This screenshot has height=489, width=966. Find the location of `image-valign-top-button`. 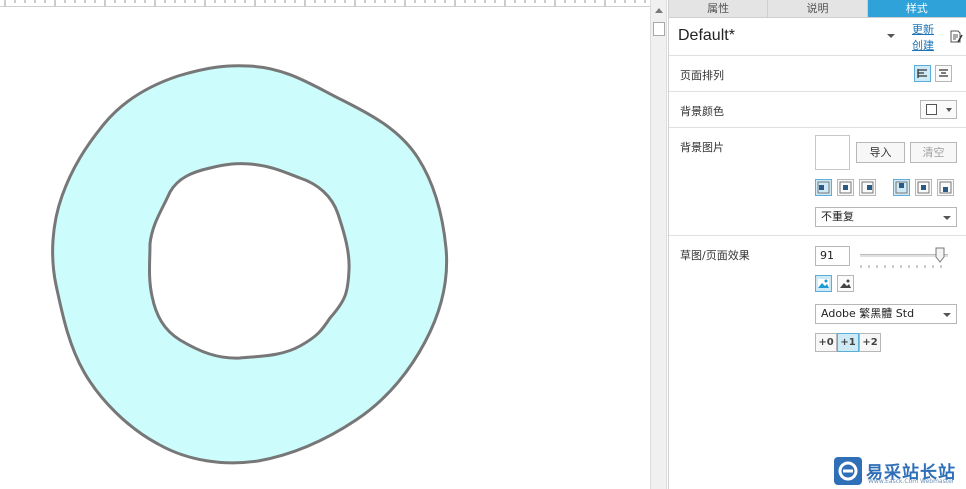

image-valign-top-button is located at coordinates (901, 187).